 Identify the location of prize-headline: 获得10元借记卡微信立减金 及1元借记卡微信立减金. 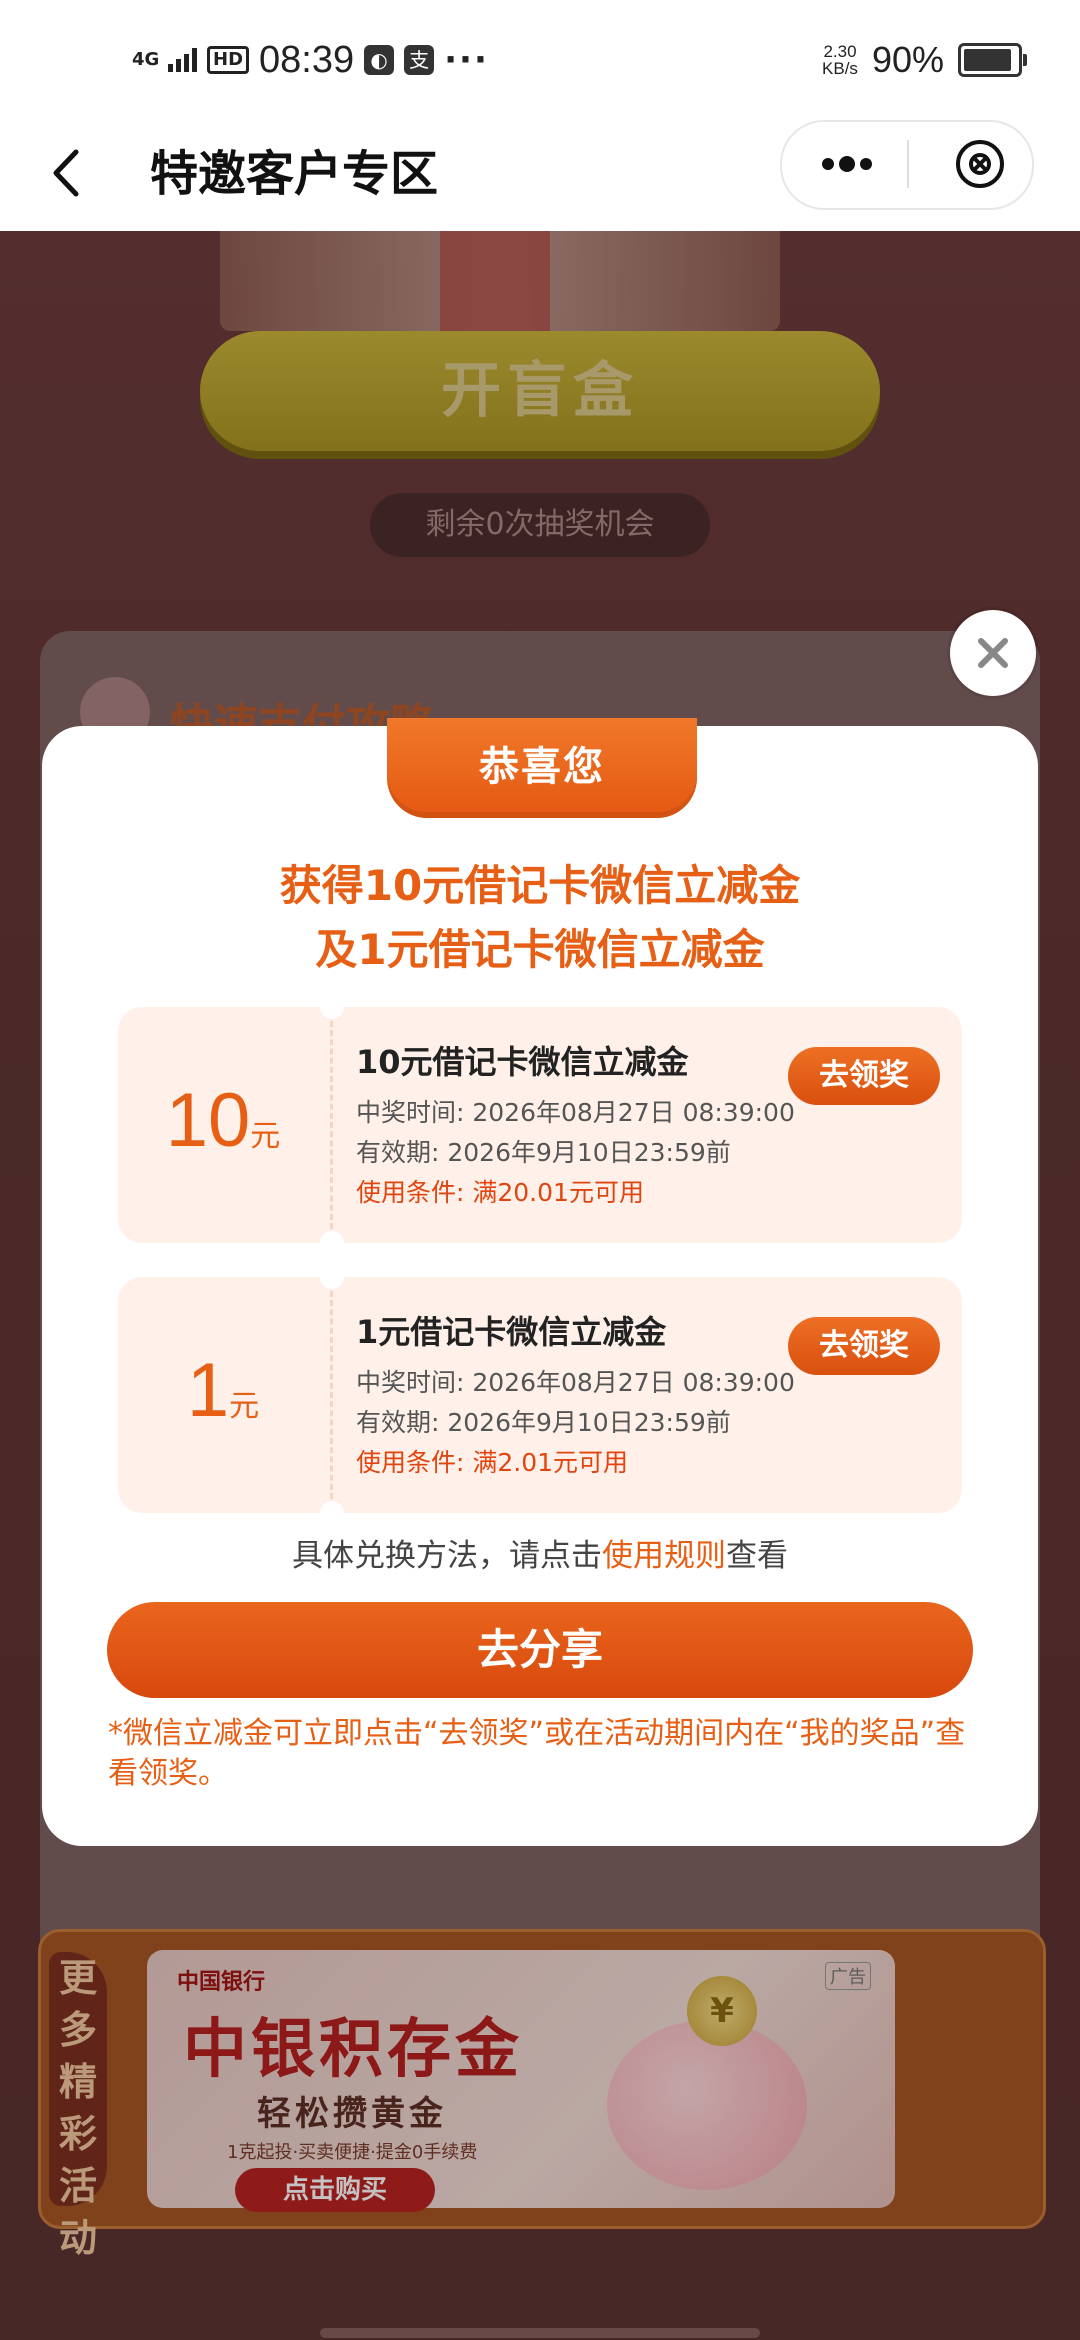
(540, 918).